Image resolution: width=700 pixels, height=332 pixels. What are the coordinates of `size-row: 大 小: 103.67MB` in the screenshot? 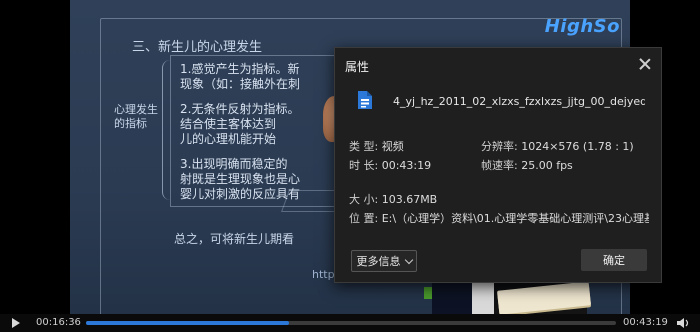 It's located at (393, 199).